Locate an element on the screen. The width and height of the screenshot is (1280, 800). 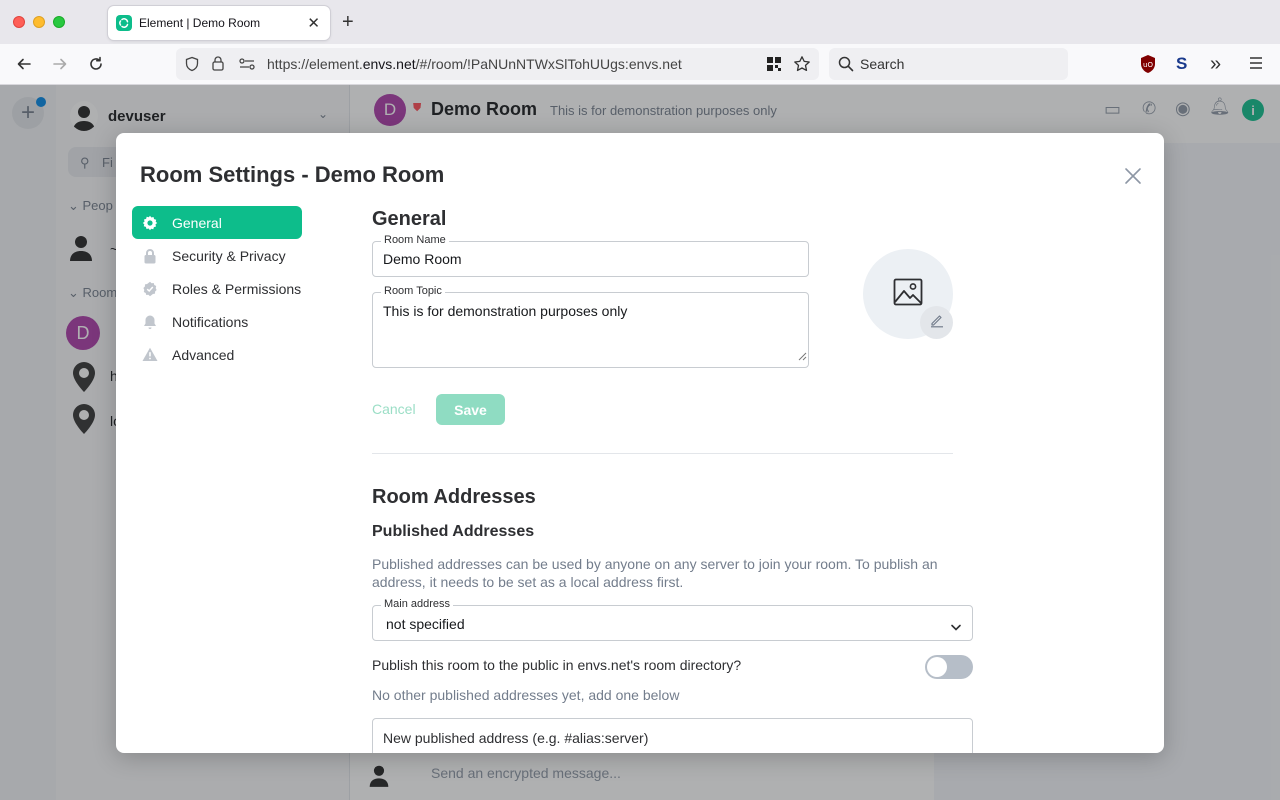
warning-icon is located at coordinates (150, 355).